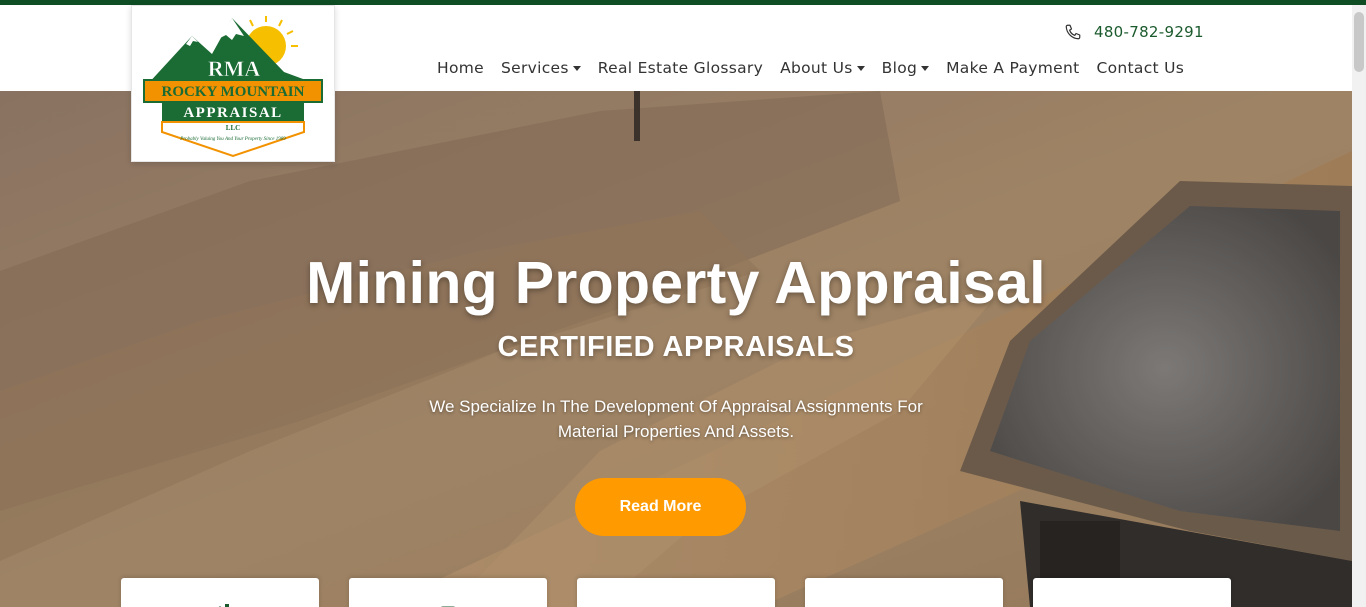 The height and width of the screenshot is (607, 1366). I want to click on hero-title: Mining Property Appraisal, so click(676, 283).